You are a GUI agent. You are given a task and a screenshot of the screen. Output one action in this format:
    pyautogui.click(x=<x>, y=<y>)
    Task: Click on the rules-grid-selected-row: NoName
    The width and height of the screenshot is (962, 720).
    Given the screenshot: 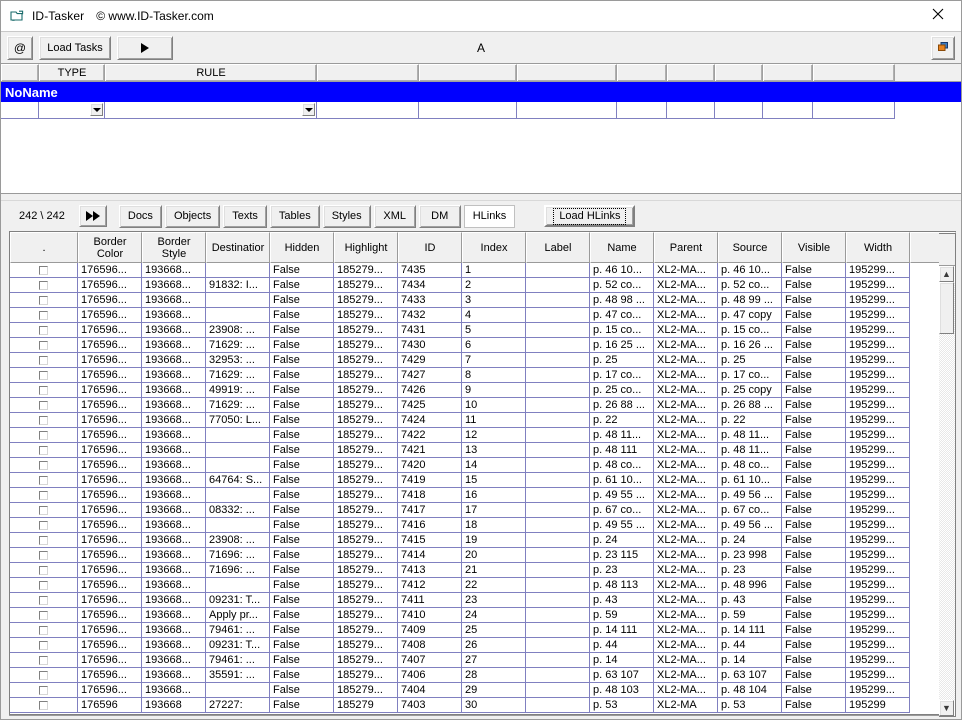 What is the action you would take?
    pyautogui.click(x=481, y=92)
    